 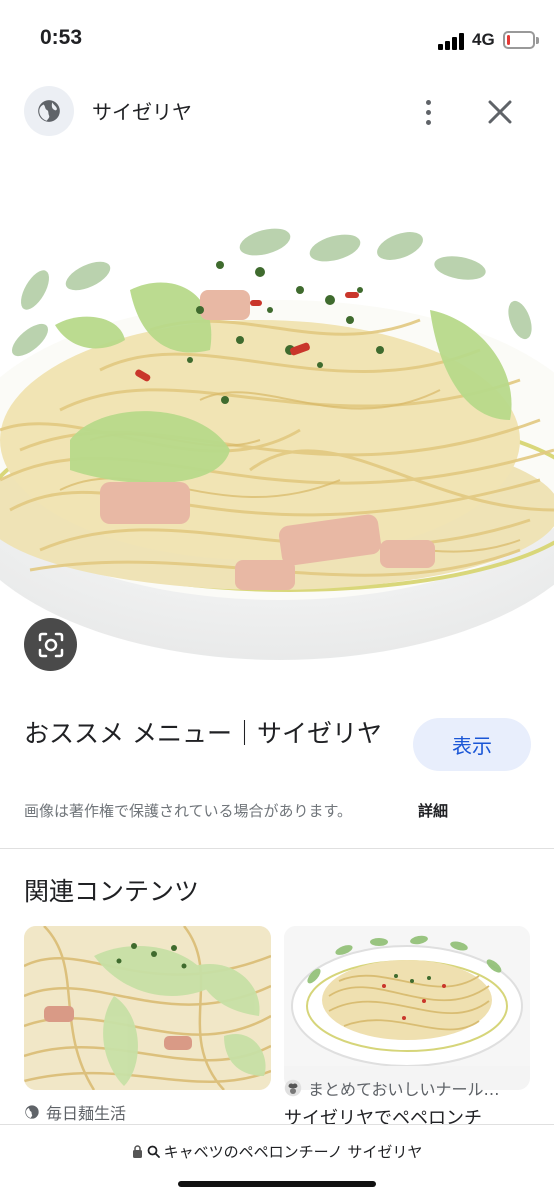 I want to click on related-source-label-1: 毎日麺生活, so click(x=86, y=1113).